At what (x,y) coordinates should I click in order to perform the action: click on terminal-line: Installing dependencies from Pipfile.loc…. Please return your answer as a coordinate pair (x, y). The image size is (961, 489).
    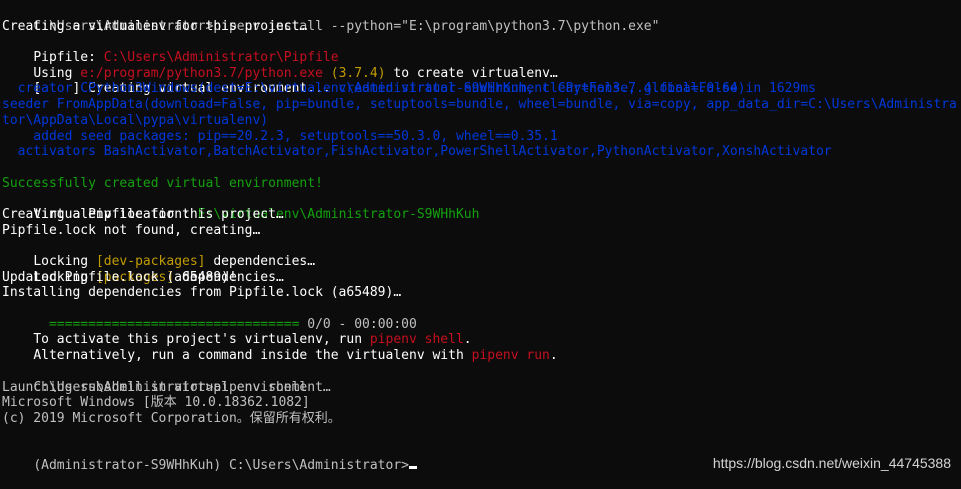
    Looking at the image, I should click on (202, 293).